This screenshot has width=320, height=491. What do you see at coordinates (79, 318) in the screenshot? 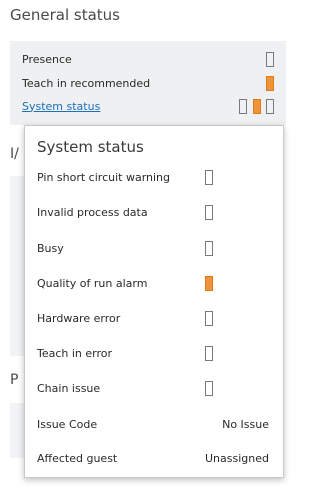
I see `popup-label-hardware-error: Hardware error` at bounding box center [79, 318].